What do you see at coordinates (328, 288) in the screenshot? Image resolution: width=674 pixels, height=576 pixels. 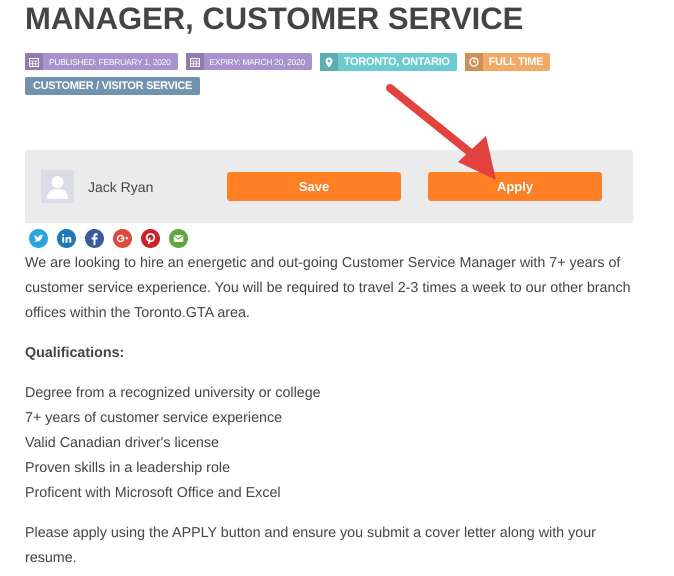 I see `intro-paragraph: We are looking to hire an energetic and out-going Customer Service Manager with 7+ years of customer service experience. You will be required to travel 2-3 times a week to our other branch offices within the Toronto.GTA area.` at bounding box center [328, 288].